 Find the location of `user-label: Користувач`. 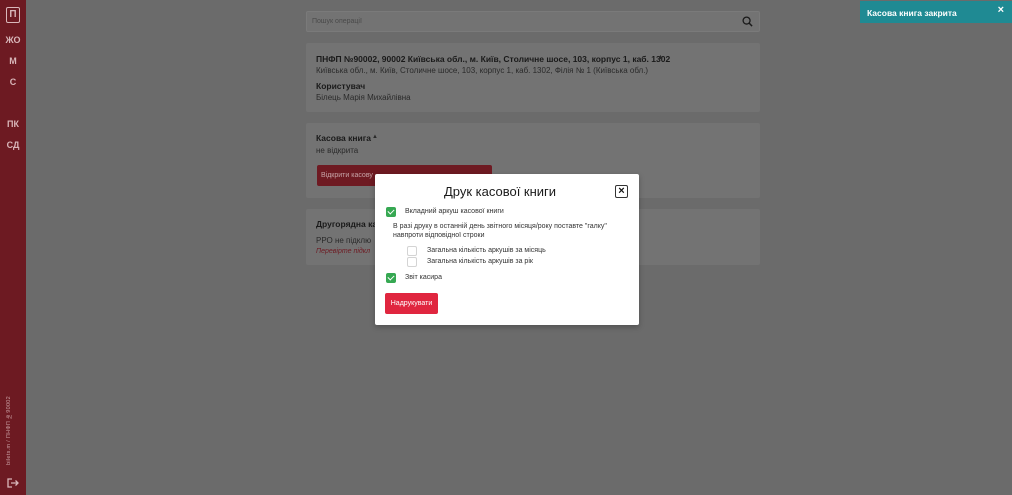

user-label: Користувач is located at coordinates (341, 86).